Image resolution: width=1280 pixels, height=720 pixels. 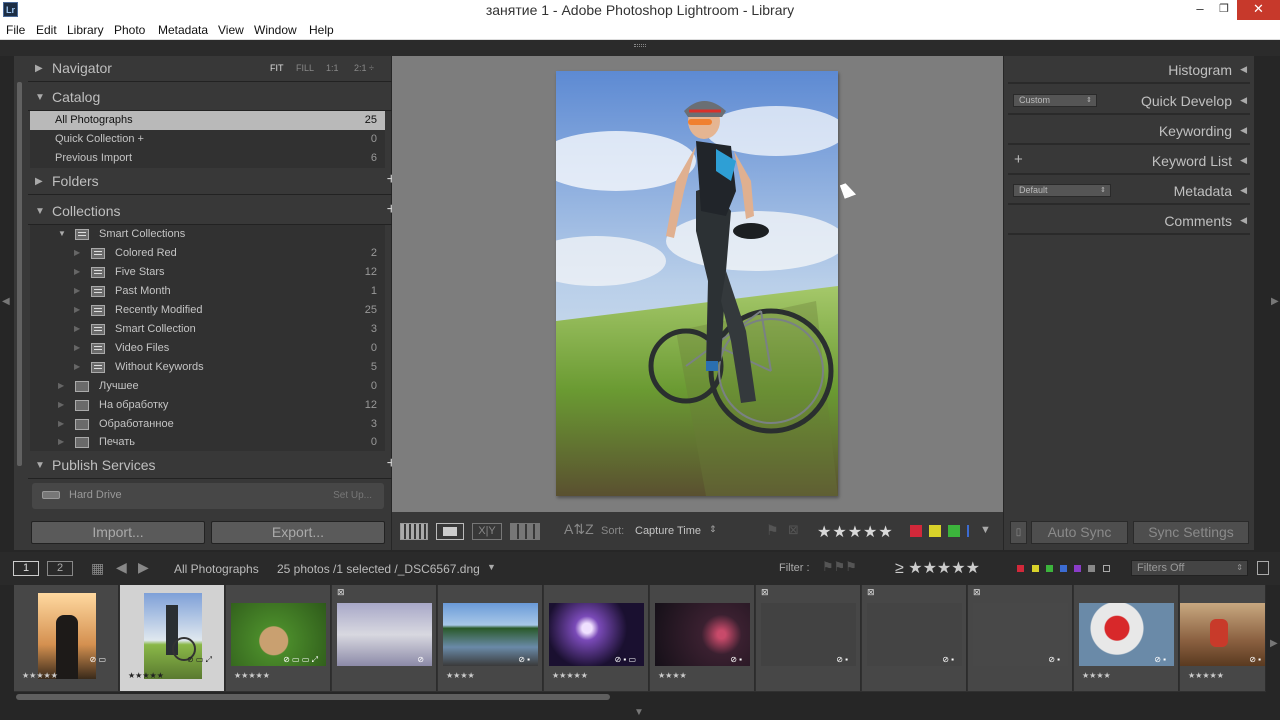 What do you see at coordinates (1055, 100) in the screenshot?
I see `quick-develop-preset-select: Custom ⇕` at bounding box center [1055, 100].